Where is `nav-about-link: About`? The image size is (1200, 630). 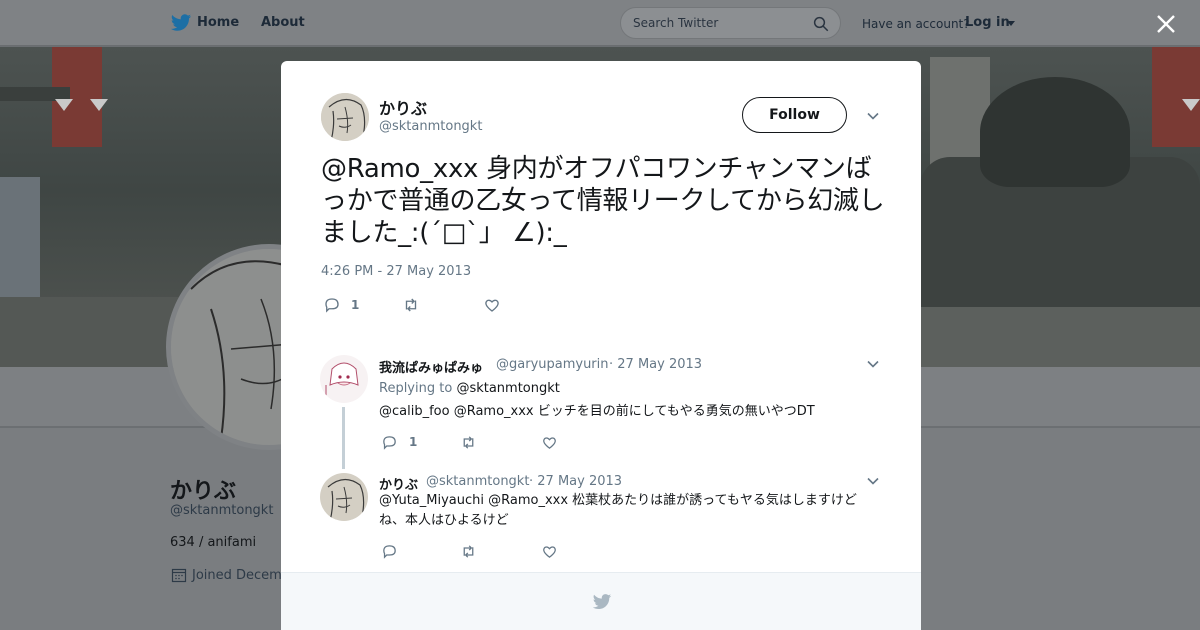 nav-about-link: About is located at coordinates (283, 22).